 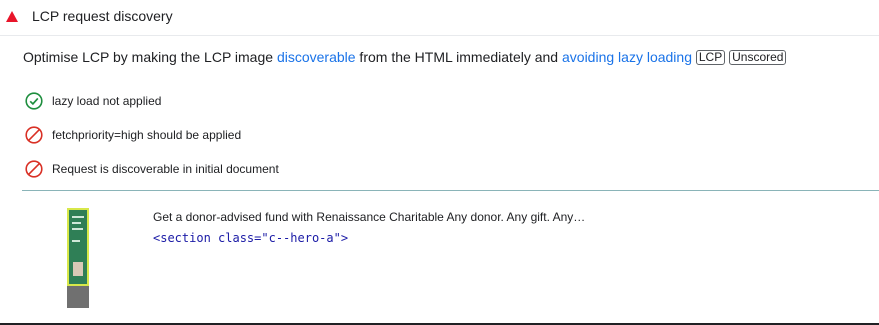 What do you see at coordinates (107, 101) in the screenshot?
I see `check-label: lazy load not applied` at bounding box center [107, 101].